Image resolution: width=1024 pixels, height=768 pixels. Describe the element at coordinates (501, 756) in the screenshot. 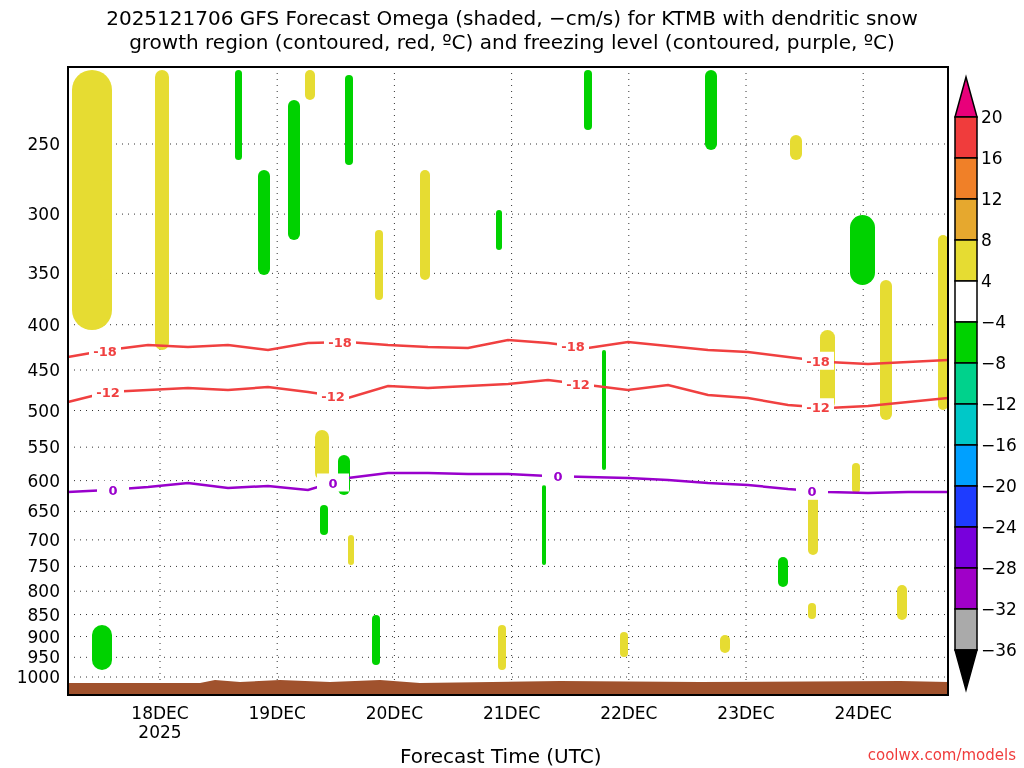

I see `x-axis-title: Forecast Time (UTC)` at that location.